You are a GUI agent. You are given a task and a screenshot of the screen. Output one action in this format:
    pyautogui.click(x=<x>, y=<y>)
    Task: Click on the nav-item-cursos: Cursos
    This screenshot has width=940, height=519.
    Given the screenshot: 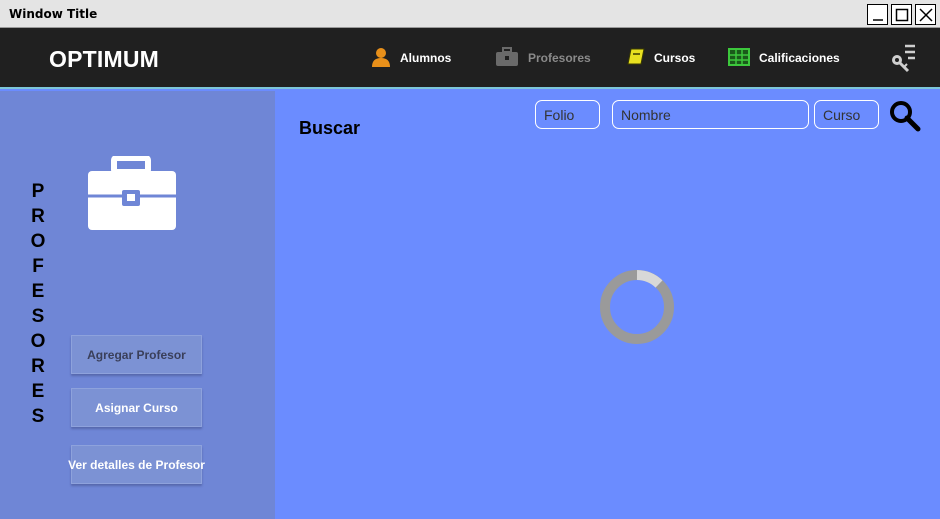 What is the action you would take?
    pyautogui.click(x=661, y=58)
    